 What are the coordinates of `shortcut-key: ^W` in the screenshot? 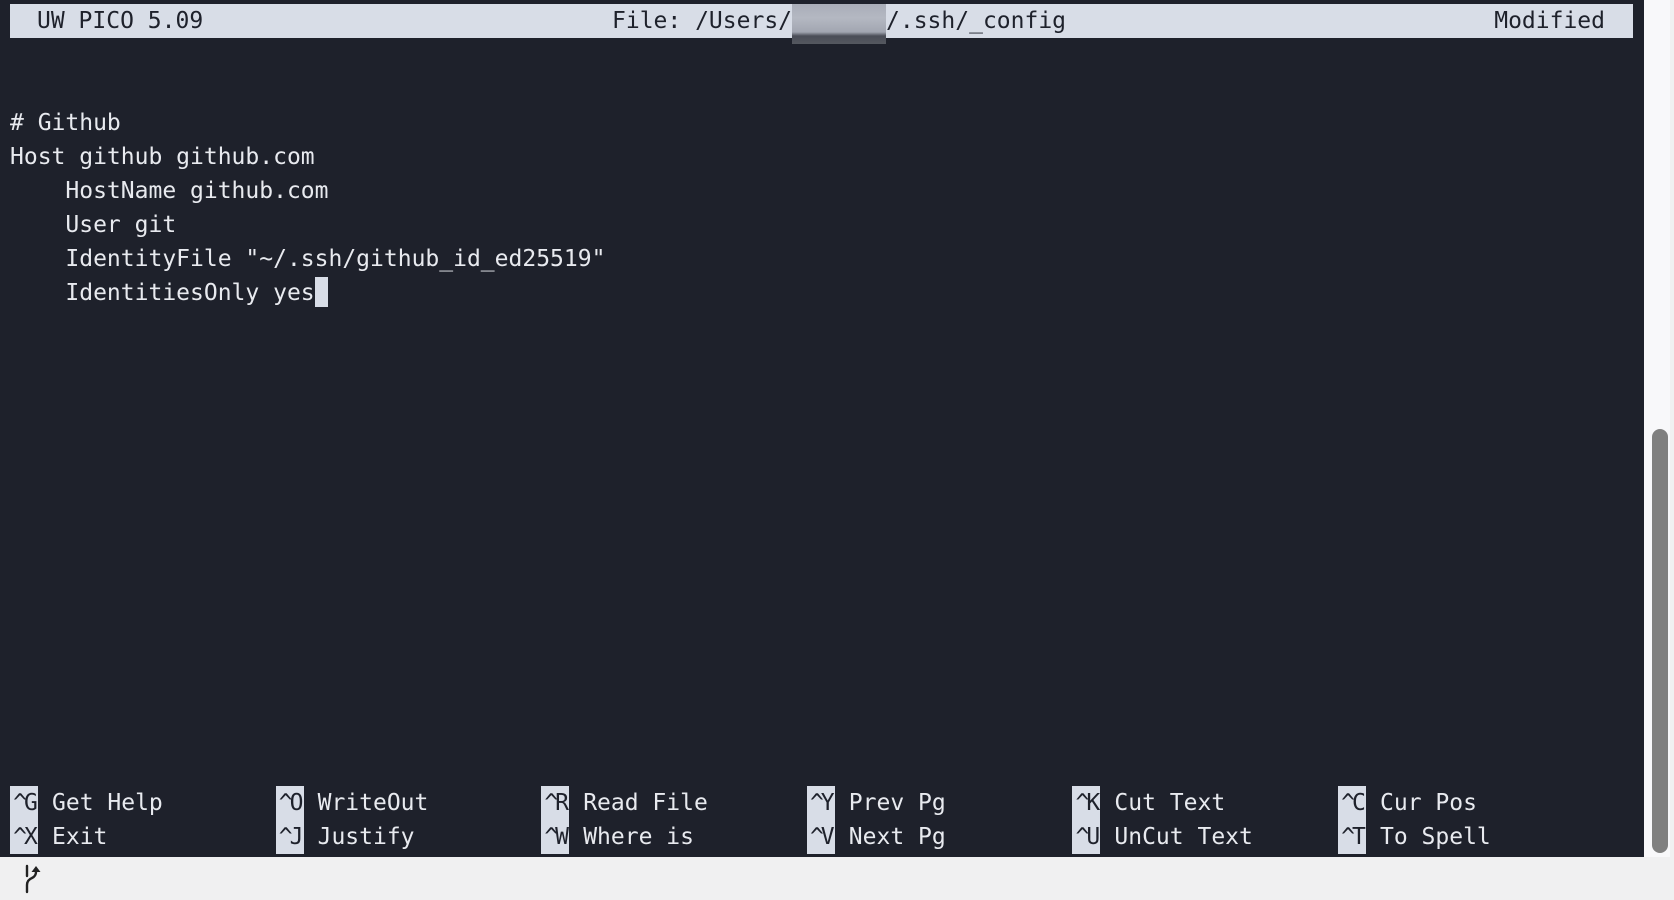 It's located at (555, 837).